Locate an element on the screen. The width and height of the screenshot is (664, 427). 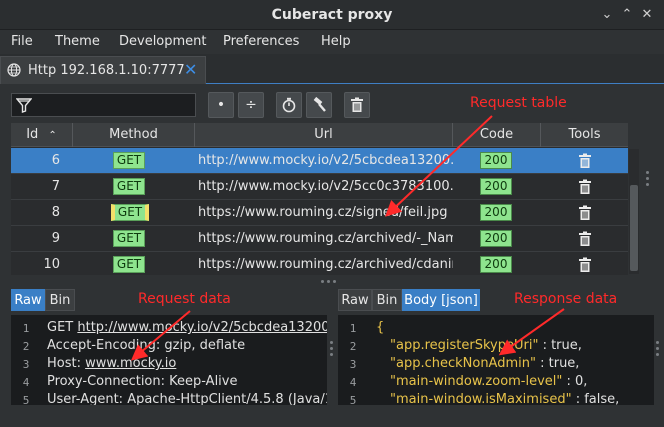
tab-close-icon: ✕ is located at coordinates (190, 69).